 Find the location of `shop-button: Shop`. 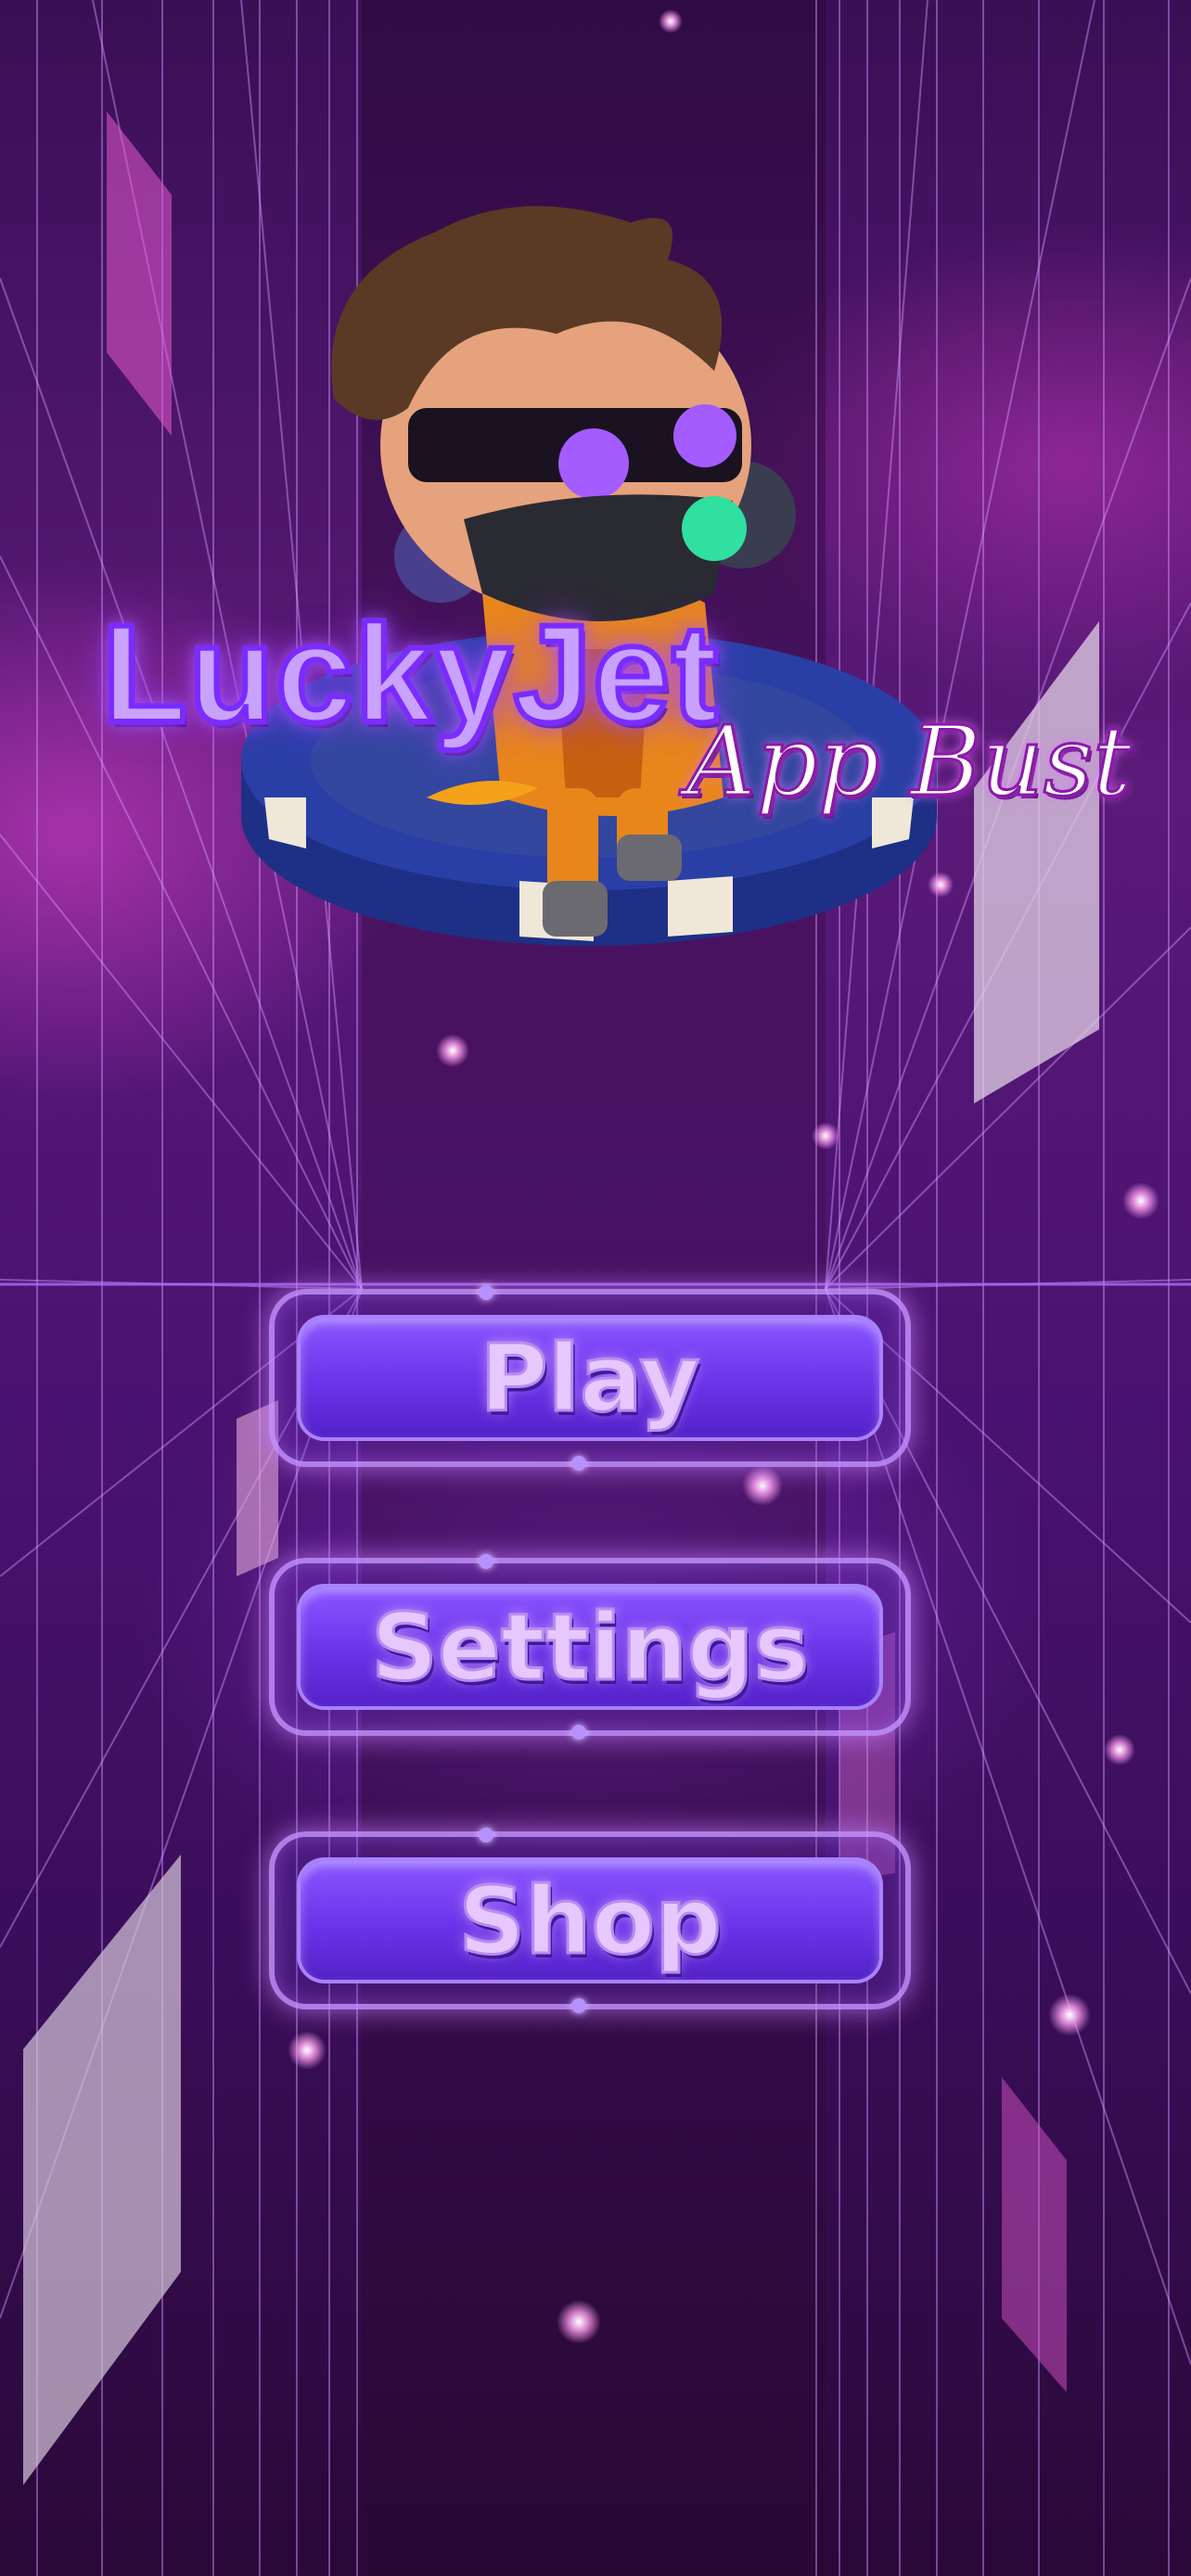

shop-button: Shop is located at coordinates (590, 1920).